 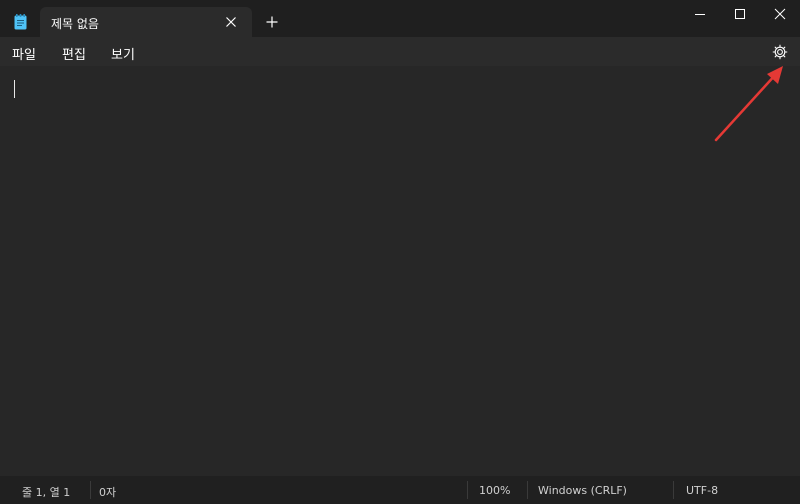 What do you see at coordinates (748, 104) in the screenshot?
I see `red-arrow` at bounding box center [748, 104].